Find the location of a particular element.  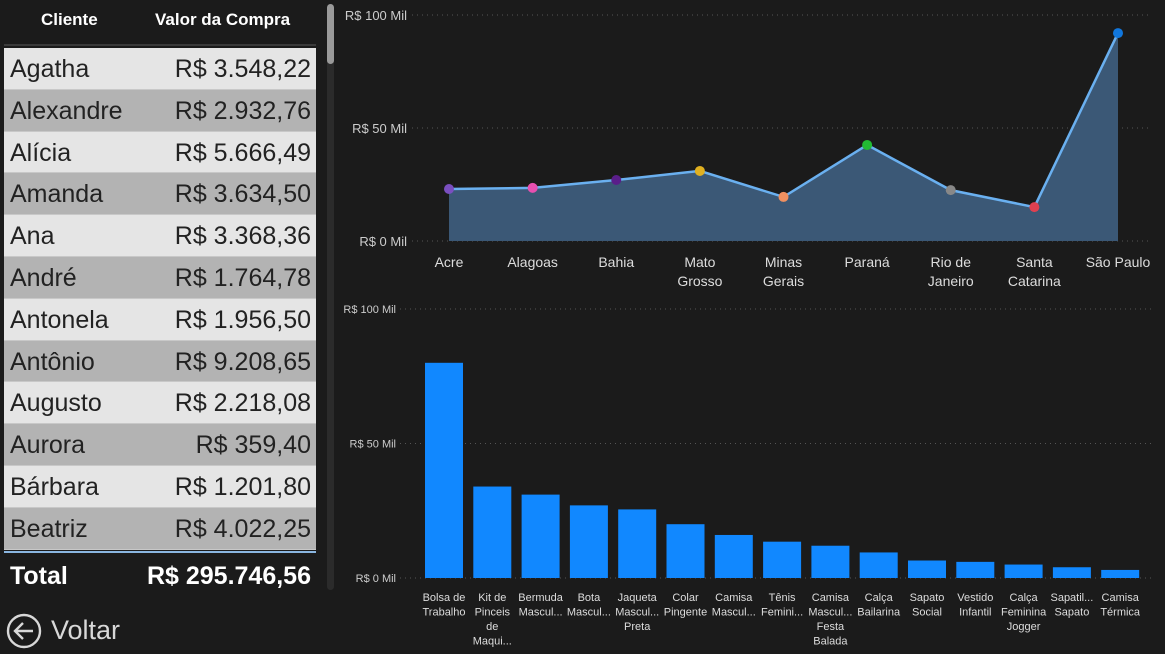

purchase-value-cell: R$ 1.956,50 is located at coordinates (242, 319).